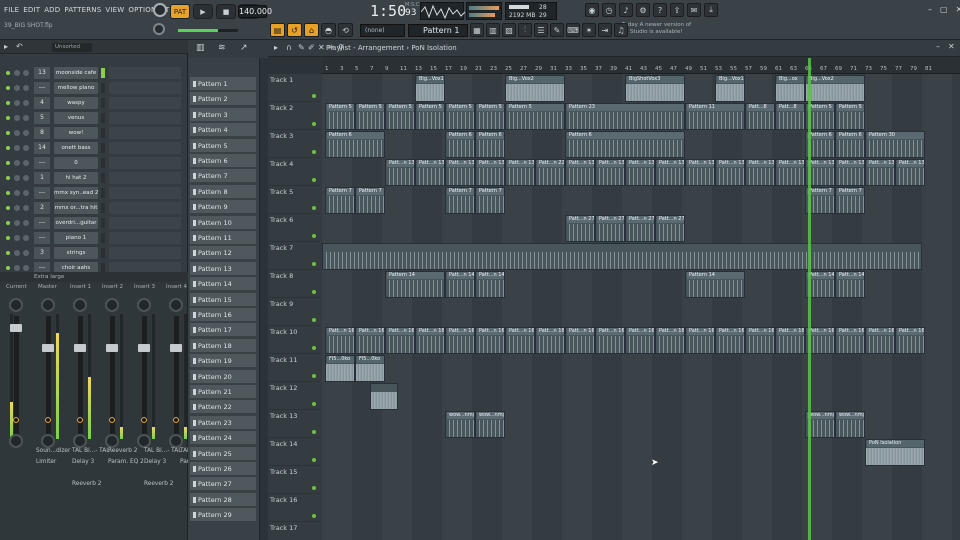 The width and height of the screenshot is (960, 540). I want to click on channel-row: --- mellow piano, so click(94, 88).